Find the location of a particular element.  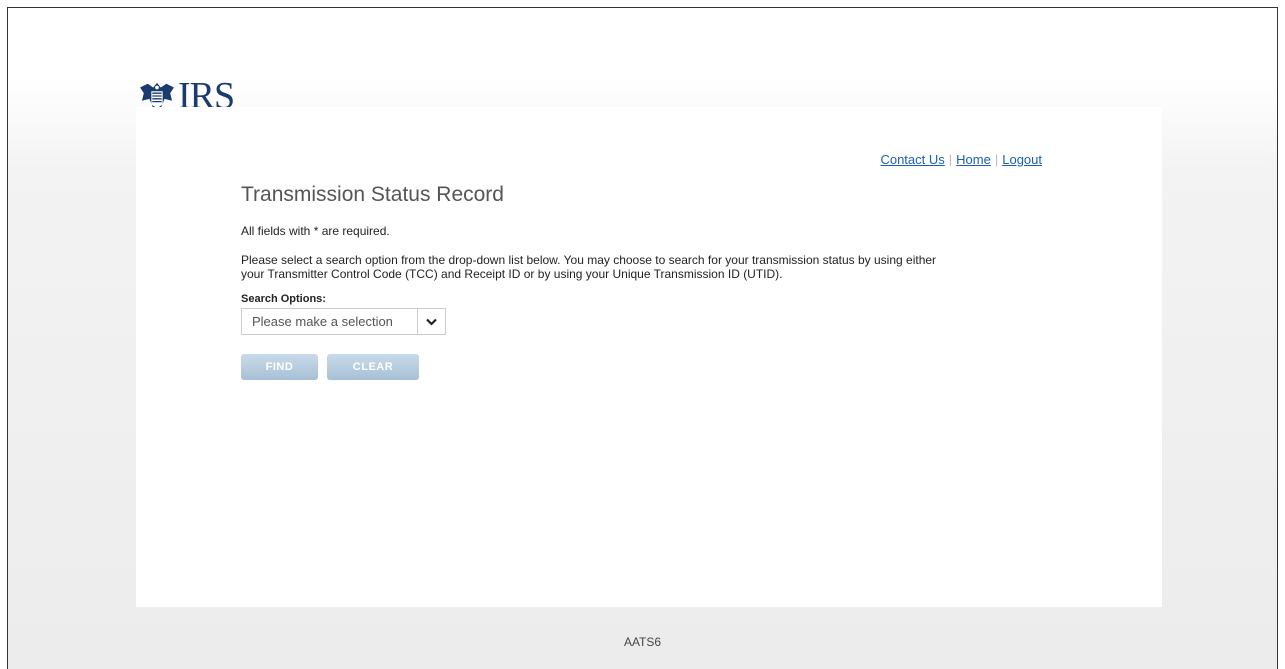

contact-us-link: Contact Us is located at coordinates (912, 159).